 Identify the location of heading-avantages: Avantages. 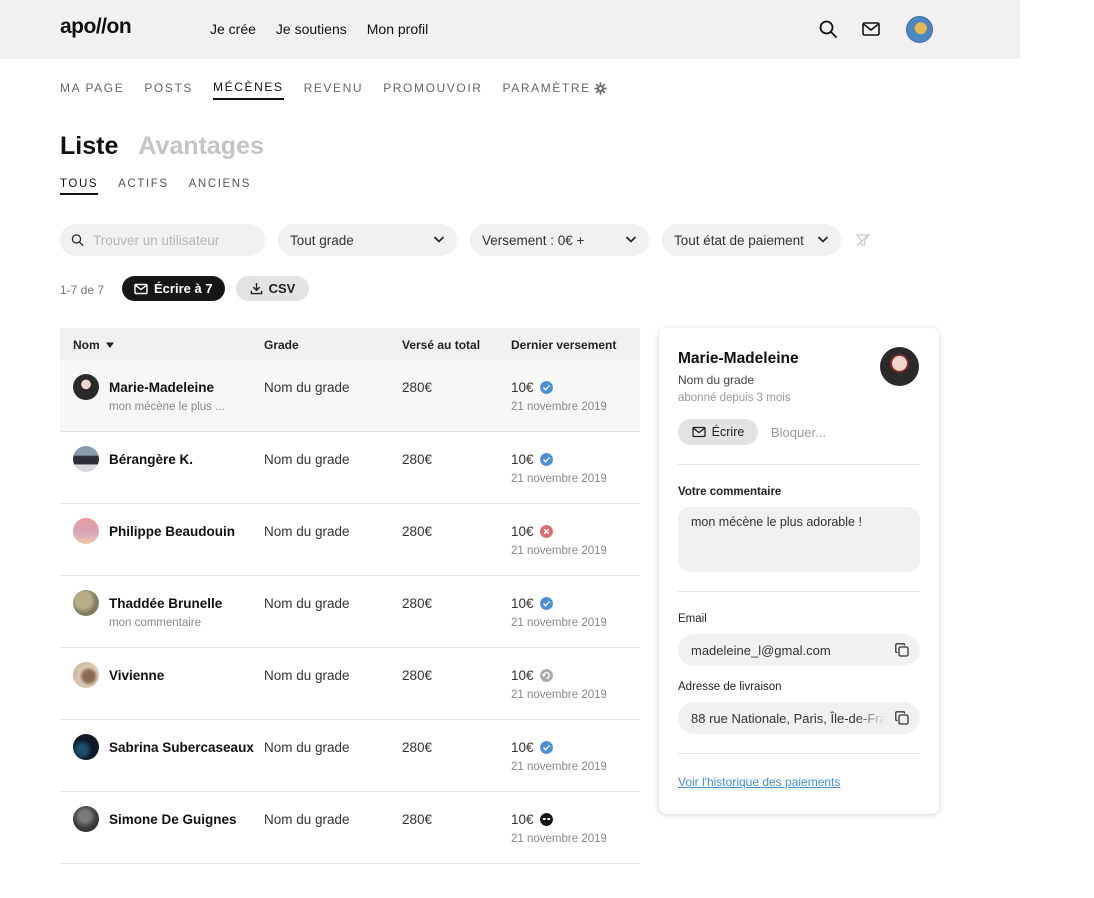
(201, 146).